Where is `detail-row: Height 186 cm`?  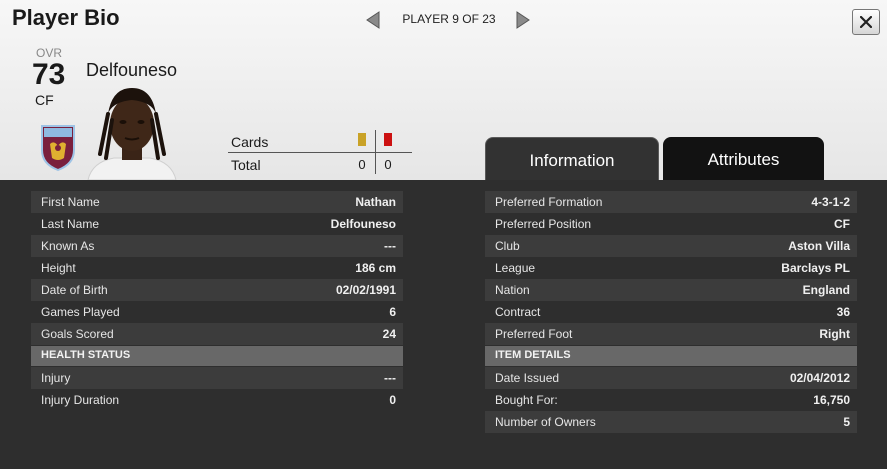
detail-row: Height 186 cm is located at coordinates (217, 268).